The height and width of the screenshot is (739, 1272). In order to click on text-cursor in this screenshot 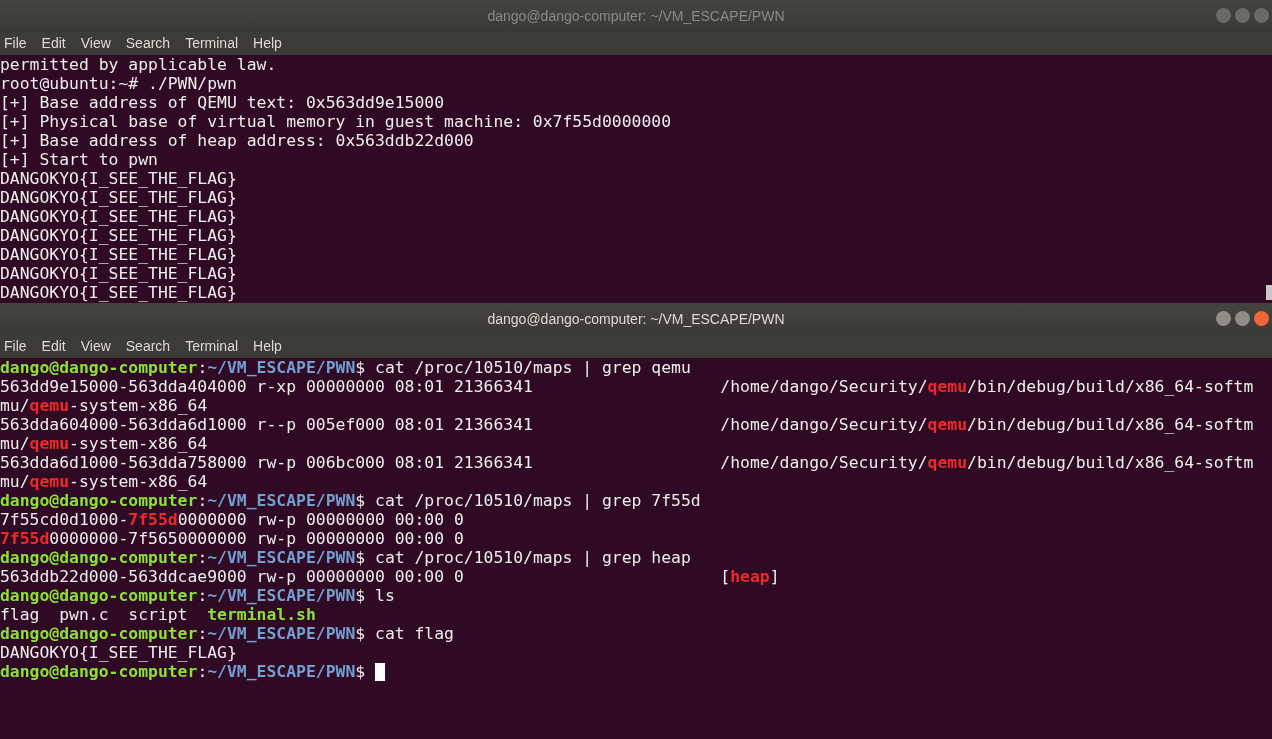, I will do `click(380, 671)`.